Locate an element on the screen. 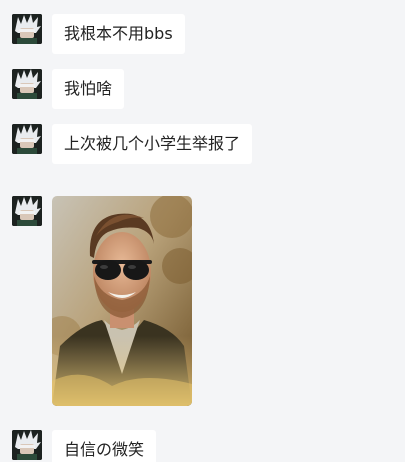 The image size is (405, 462). message-bubble: 上次被几个小学生举报了 is located at coordinates (152, 144).